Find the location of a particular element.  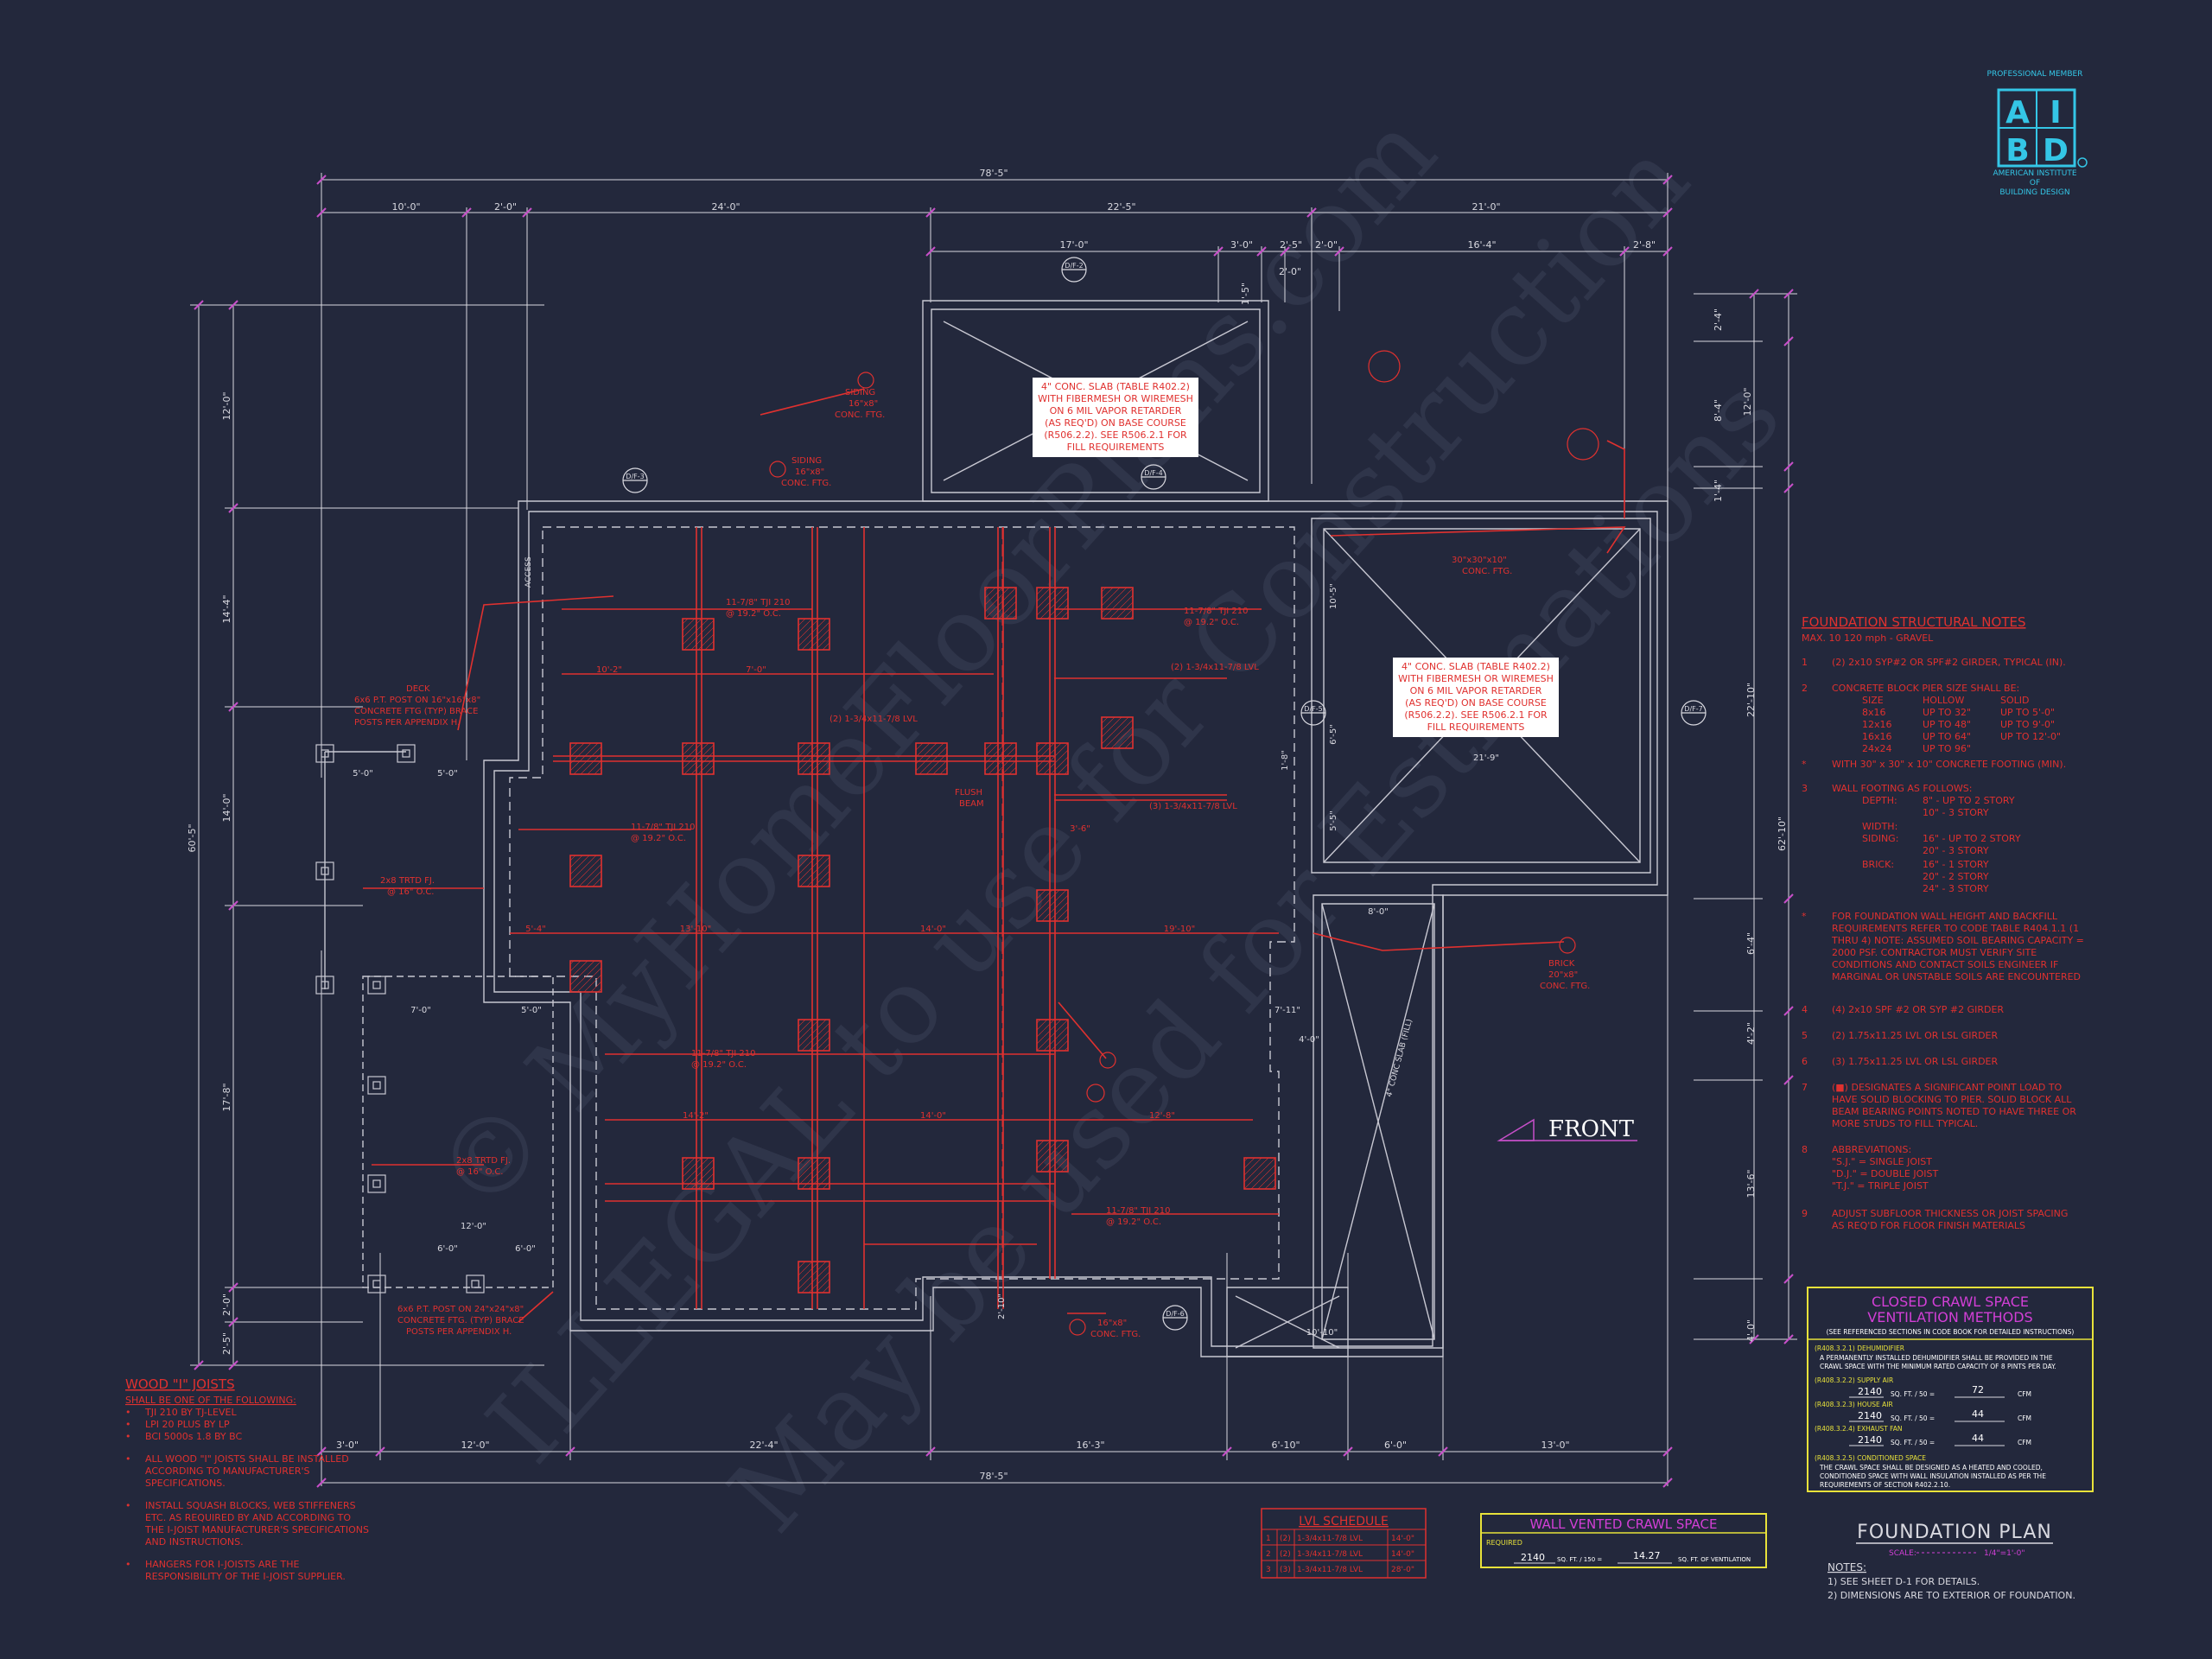

svg-text: UP TO 9'-0" is located at coordinates (2027, 724).